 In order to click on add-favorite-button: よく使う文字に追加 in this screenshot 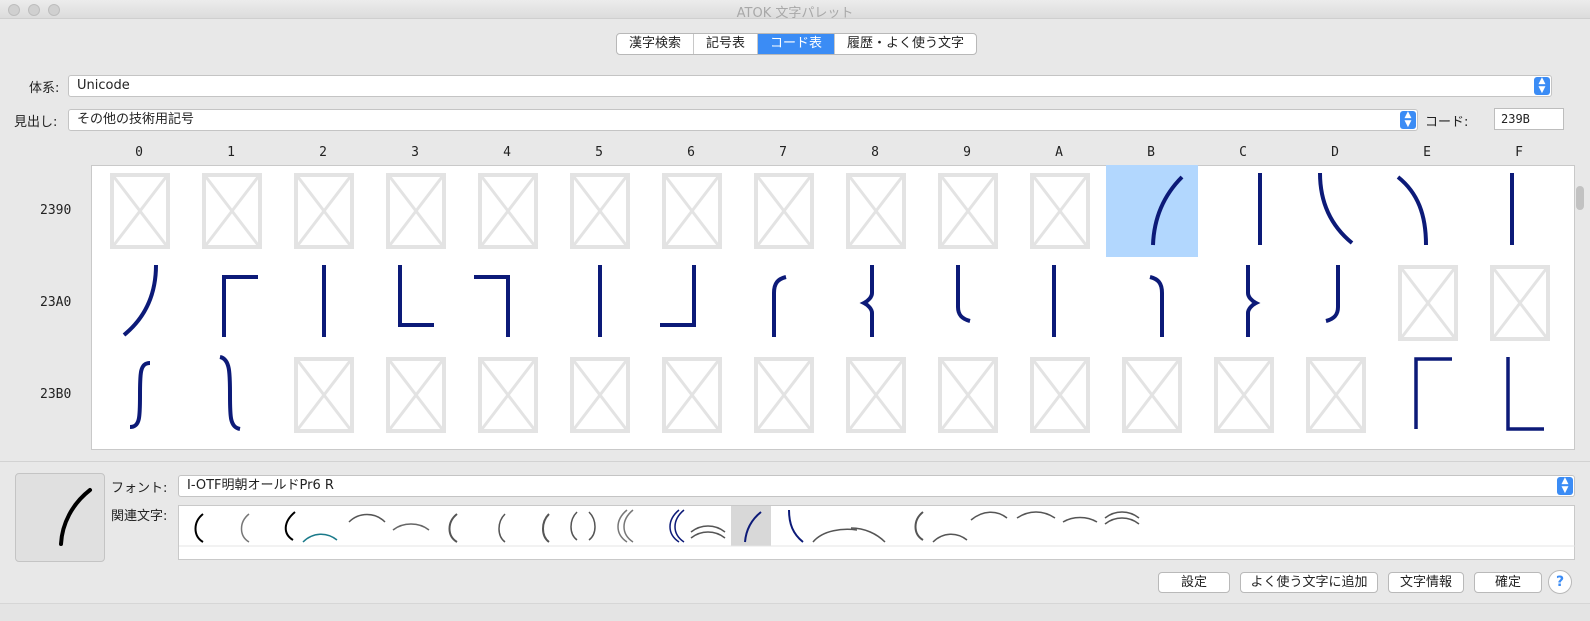, I will do `click(1309, 582)`.